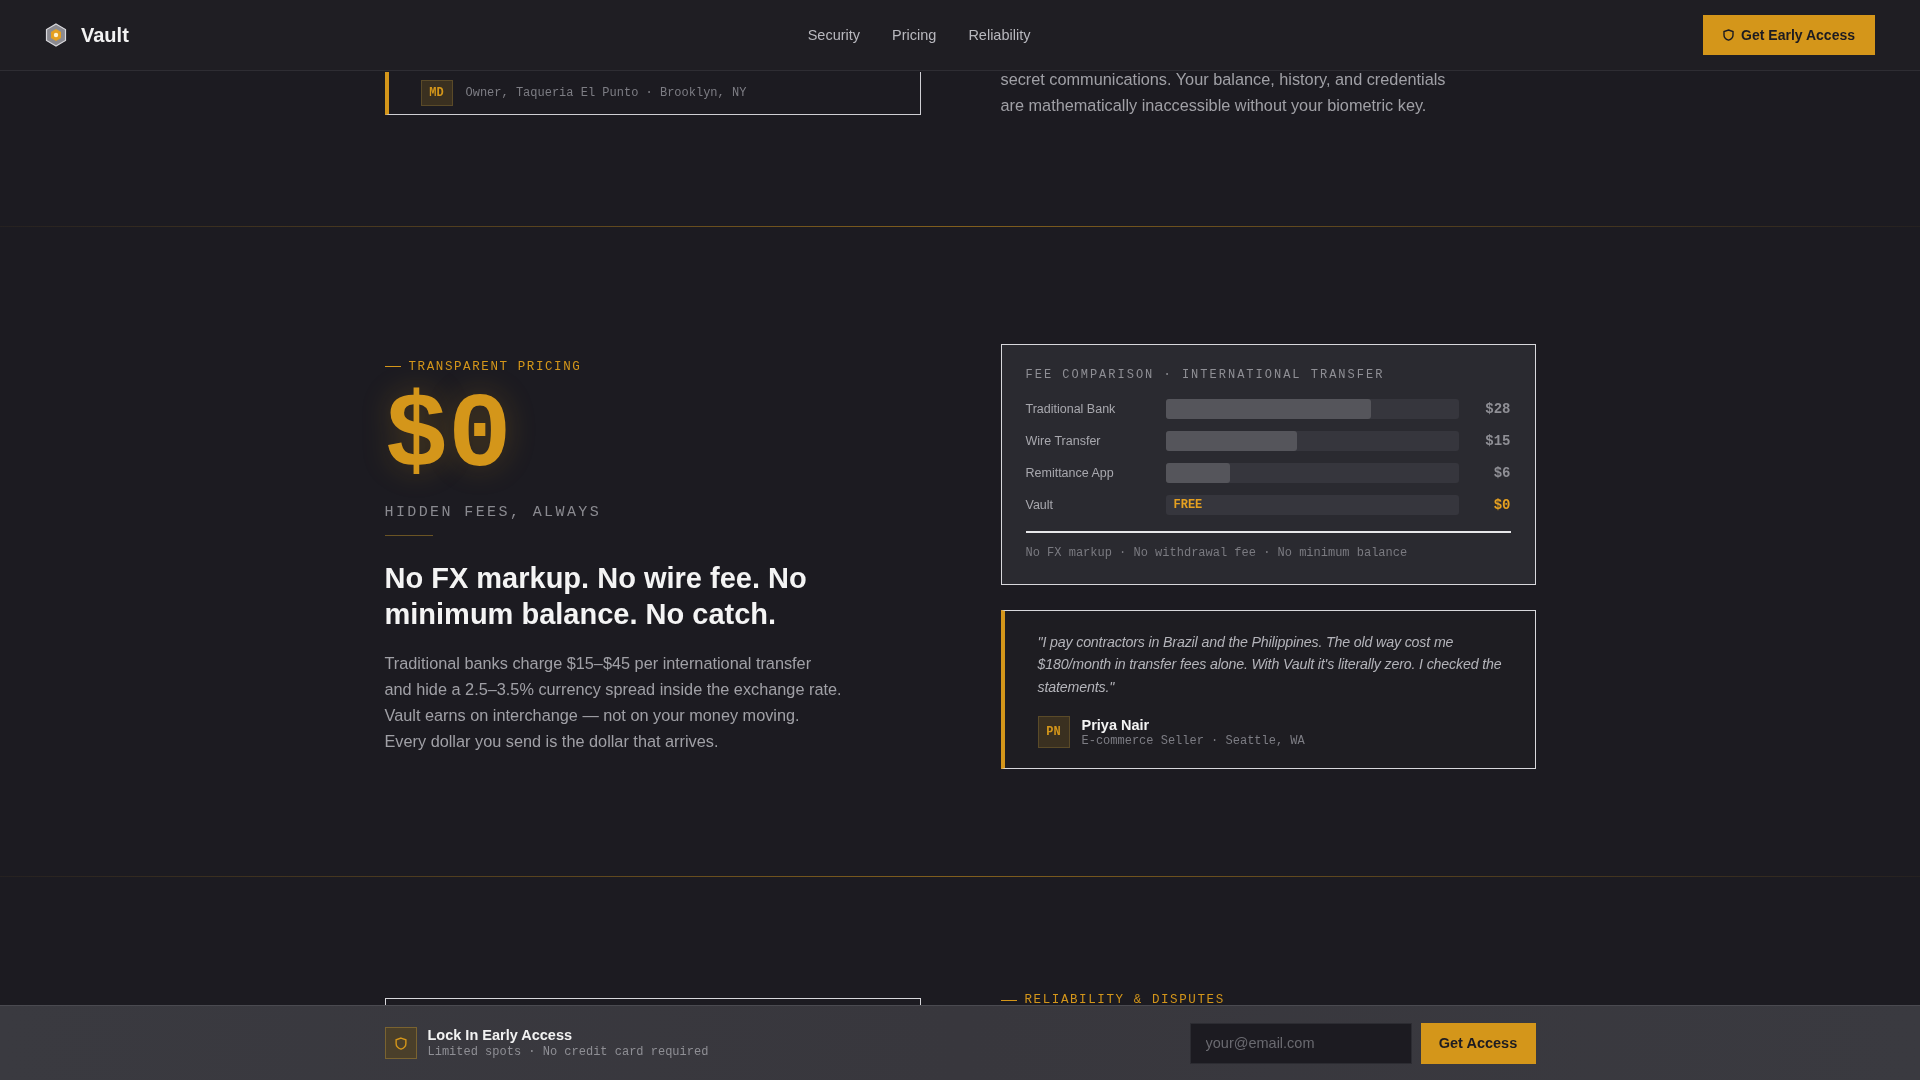 The width and height of the screenshot is (1920, 1080). What do you see at coordinates (1071, 408) in the screenshot?
I see `fee-label: Traditional Bank` at bounding box center [1071, 408].